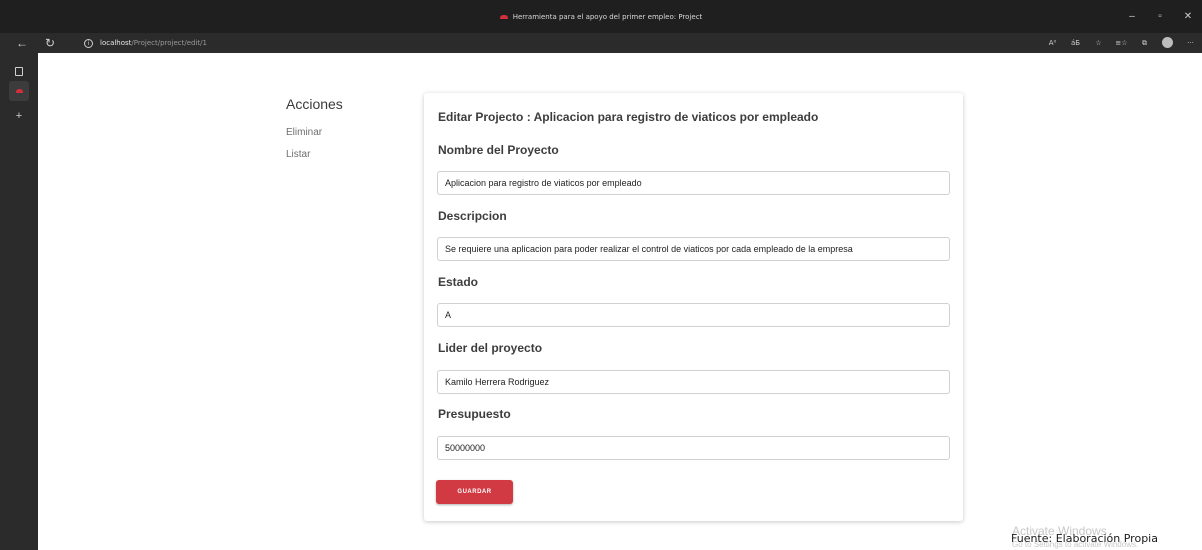  Describe the element at coordinates (498, 150) in the screenshot. I see `project-name-label: Nombre del Proyecto` at that location.